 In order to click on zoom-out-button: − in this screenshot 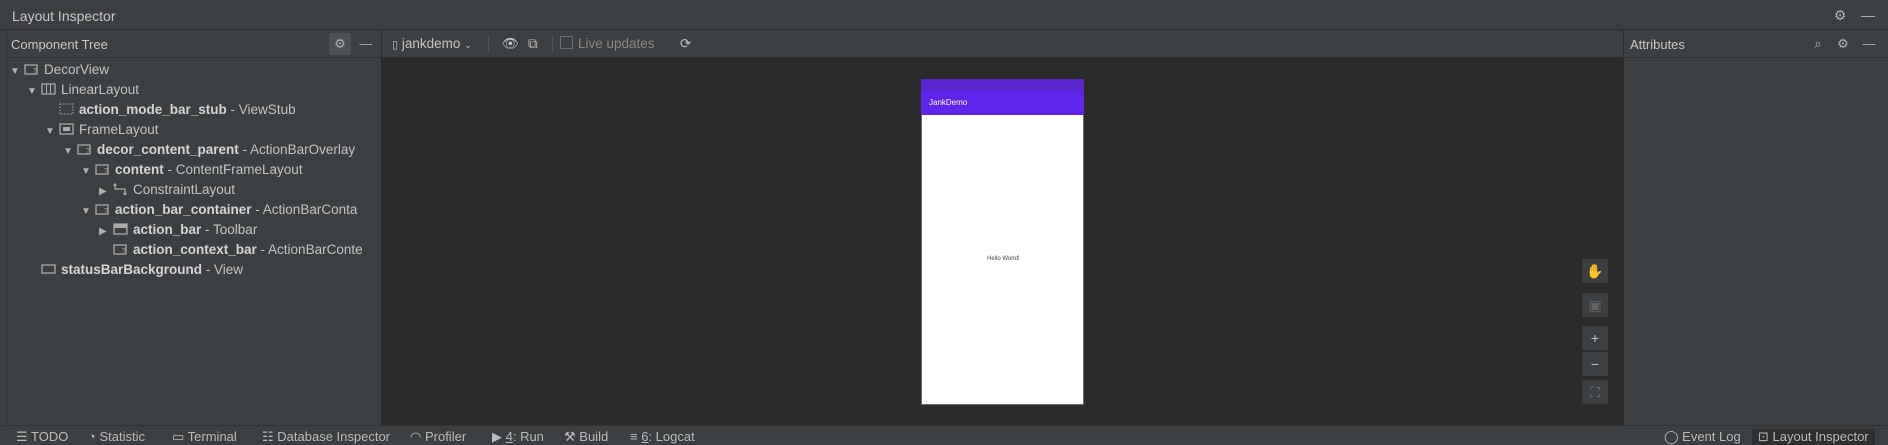, I will do `click(1595, 364)`.